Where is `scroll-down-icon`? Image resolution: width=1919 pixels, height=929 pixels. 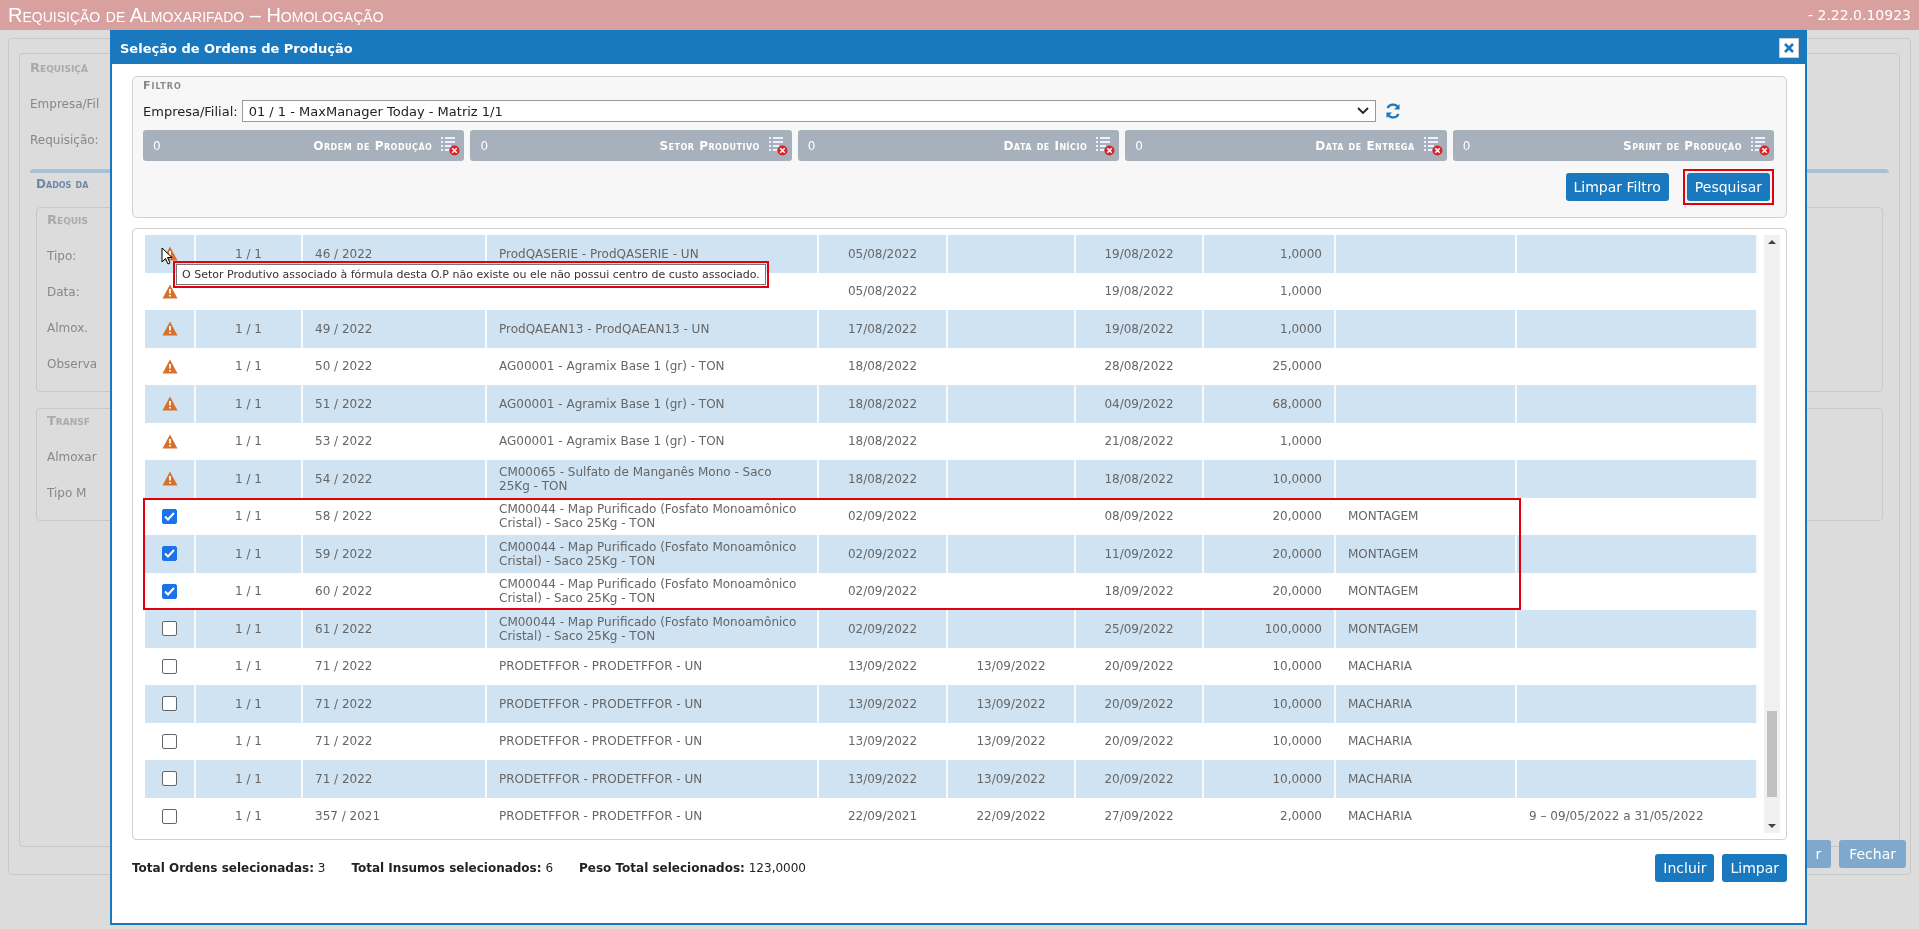 scroll-down-icon is located at coordinates (1772, 826).